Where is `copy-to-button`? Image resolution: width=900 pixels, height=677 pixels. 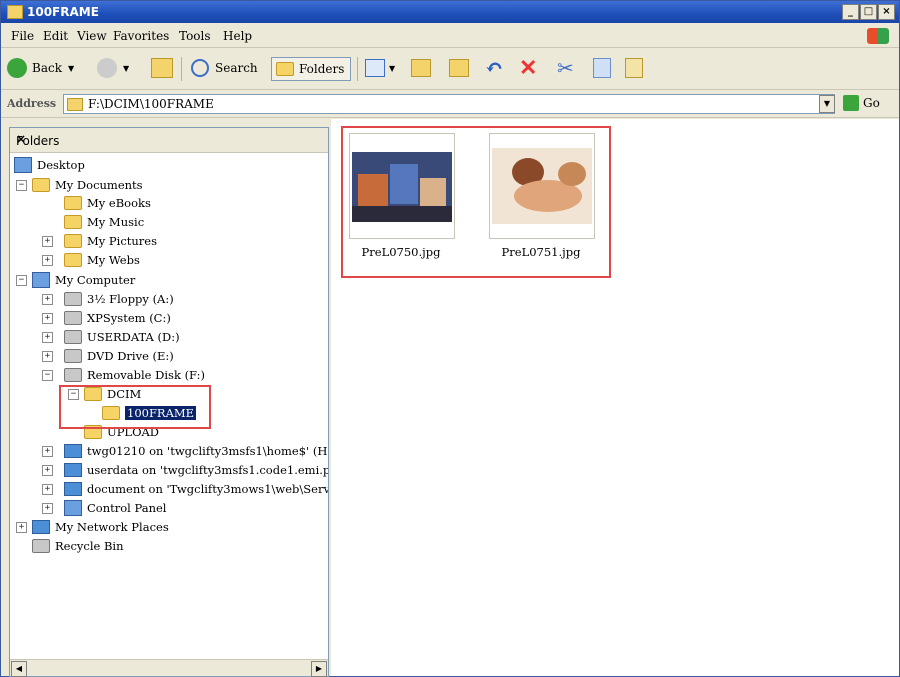 copy-to-button is located at coordinates (459, 68).